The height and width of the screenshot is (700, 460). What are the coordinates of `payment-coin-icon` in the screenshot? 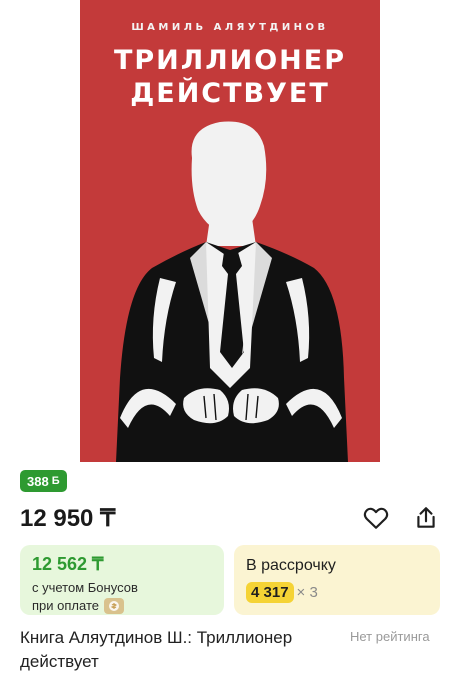 It's located at (113, 606).